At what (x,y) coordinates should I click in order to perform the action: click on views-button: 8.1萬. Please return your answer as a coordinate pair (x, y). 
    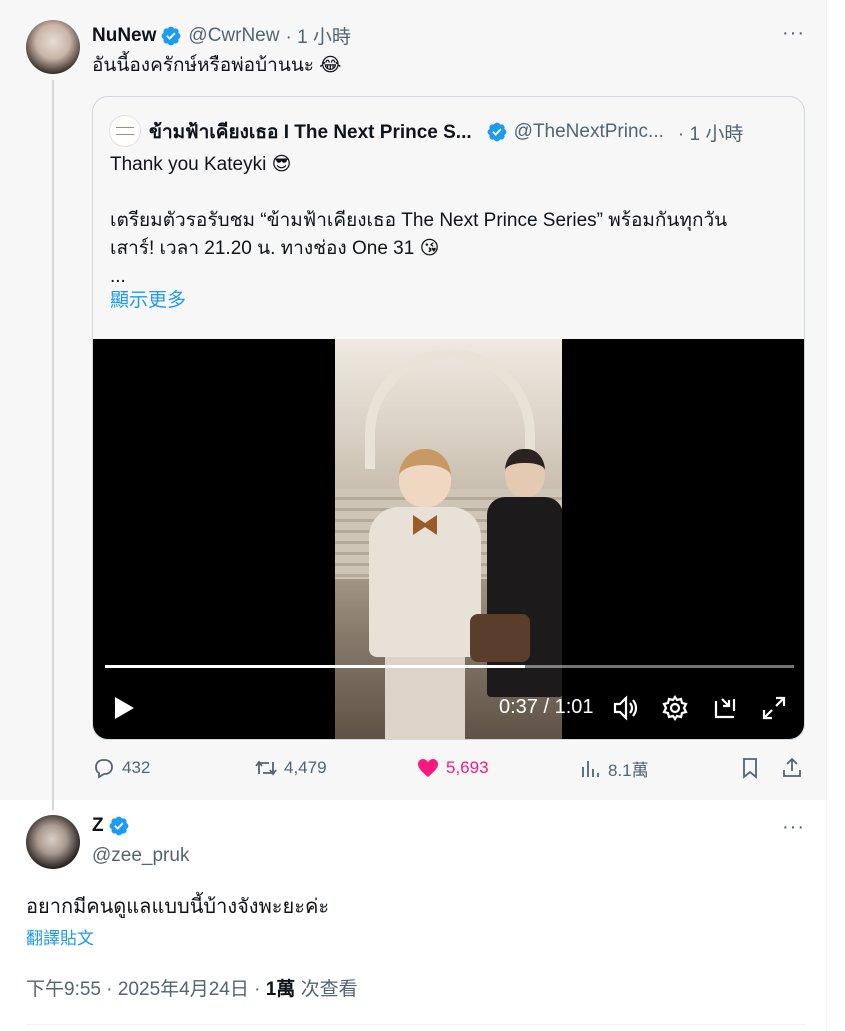
    Looking at the image, I should click on (613, 768).